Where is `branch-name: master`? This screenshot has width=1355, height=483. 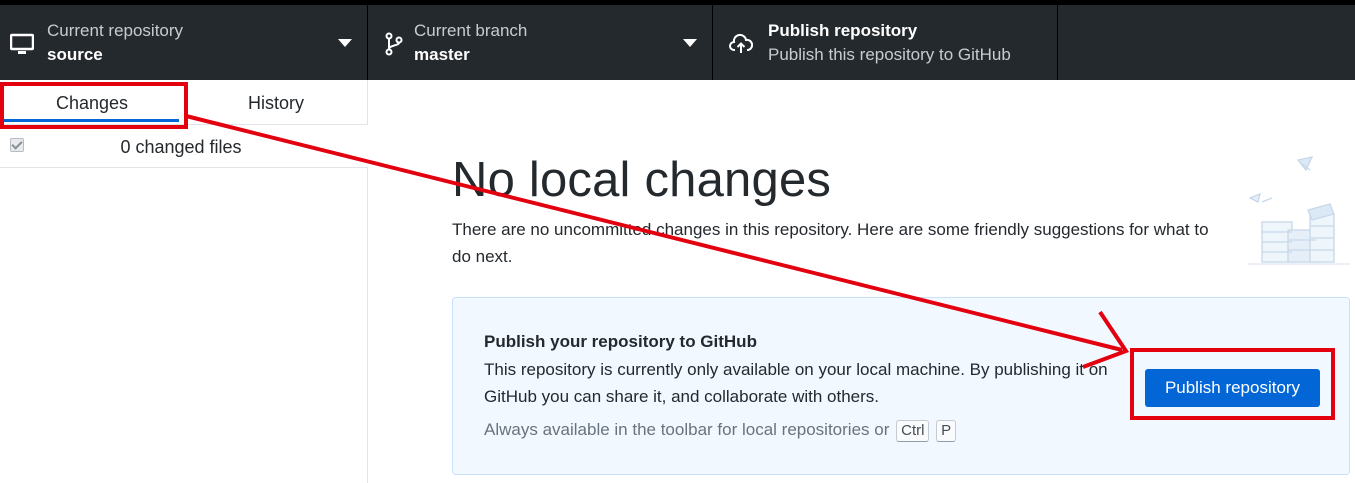 branch-name: master is located at coordinates (442, 54).